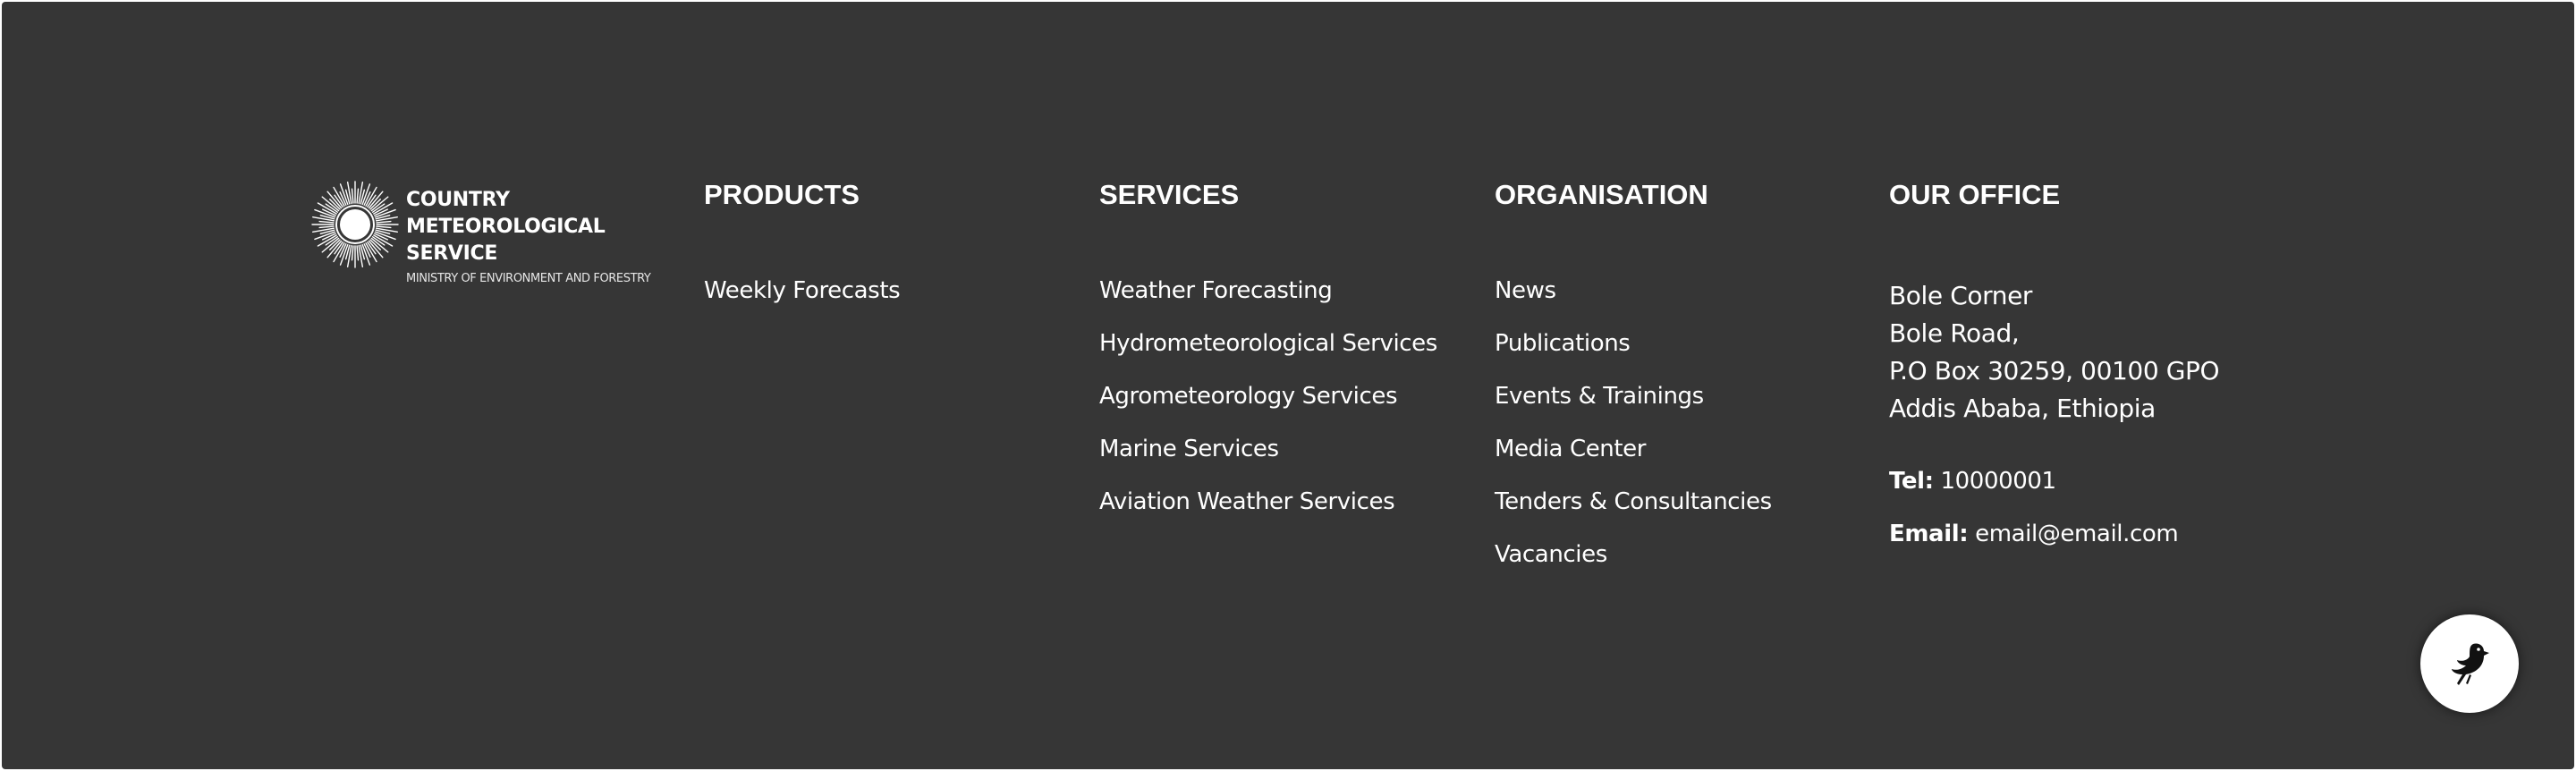 This screenshot has width=2576, height=771. Describe the element at coordinates (1975, 194) in the screenshot. I see `office-heading: OUR OFFICE` at that location.